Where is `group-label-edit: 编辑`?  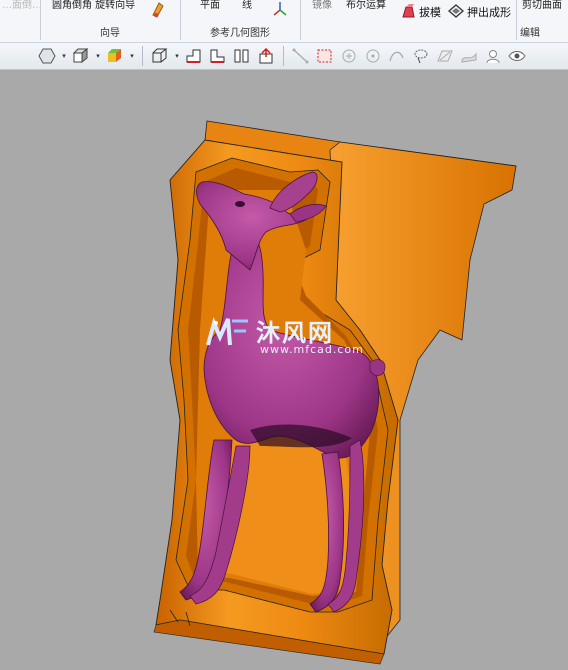 group-label-edit: 编辑 is located at coordinates (530, 33).